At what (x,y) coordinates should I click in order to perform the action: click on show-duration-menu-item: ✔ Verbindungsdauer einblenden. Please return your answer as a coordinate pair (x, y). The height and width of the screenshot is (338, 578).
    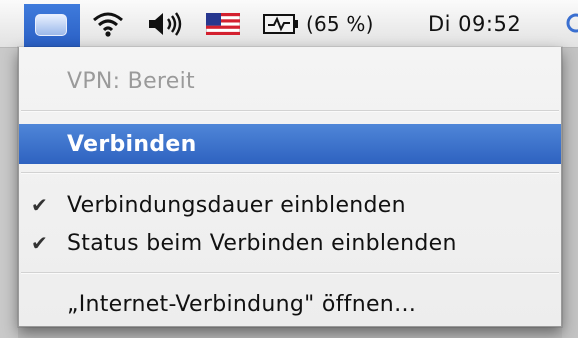
    Looking at the image, I should click on (290, 205).